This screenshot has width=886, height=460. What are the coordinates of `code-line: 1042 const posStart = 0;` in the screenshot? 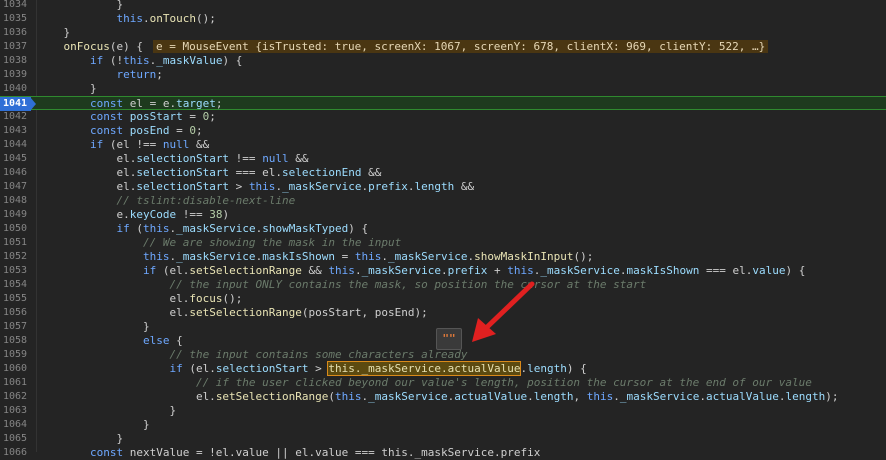 It's located at (443, 117).